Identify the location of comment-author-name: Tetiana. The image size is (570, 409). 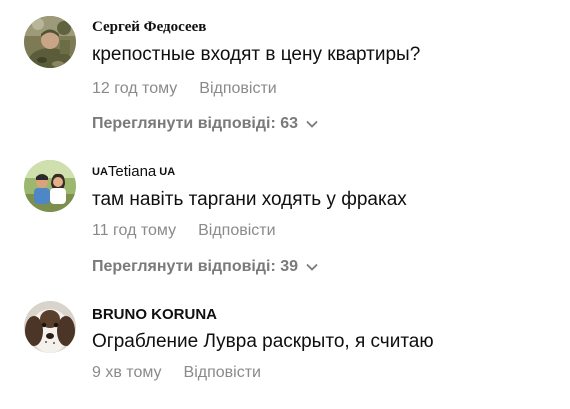
(132, 171).